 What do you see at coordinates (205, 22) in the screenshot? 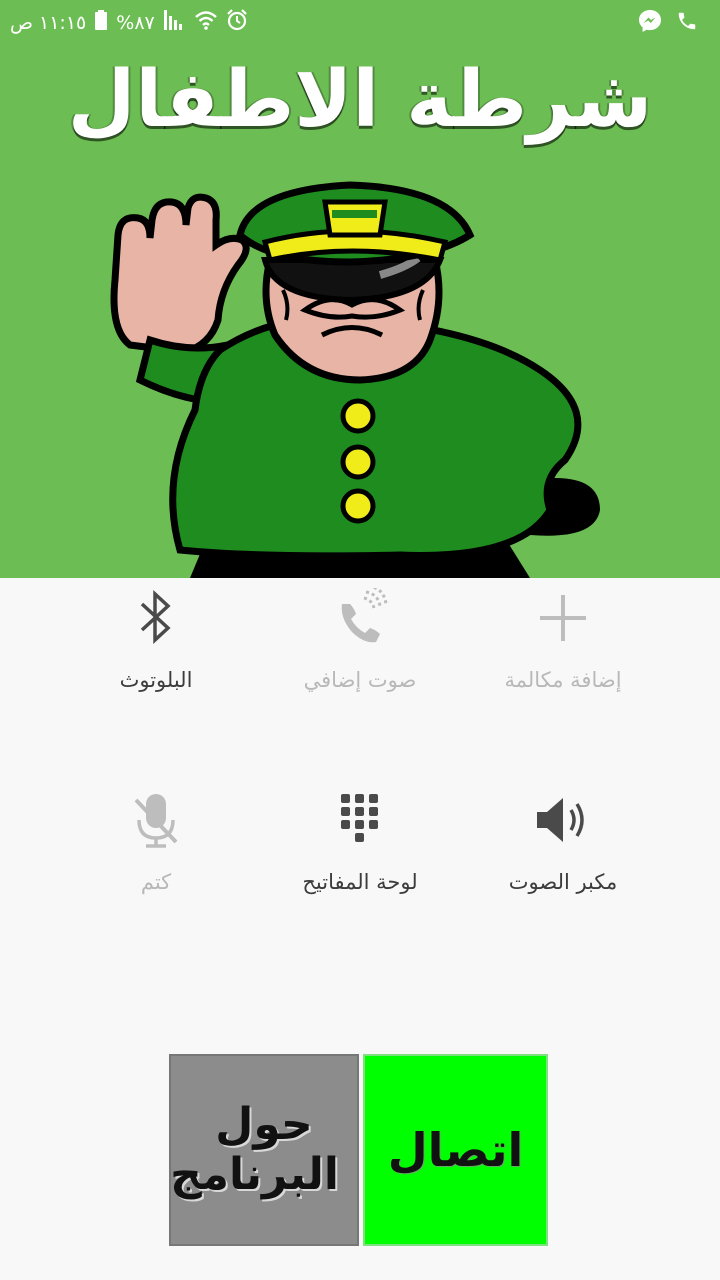
I see `wifi-icon` at bounding box center [205, 22].